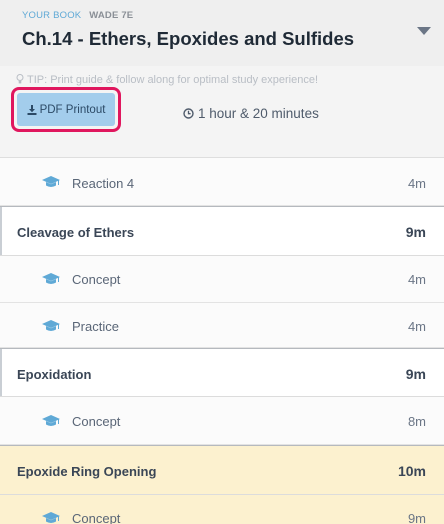 Image resolution: width=444 pixels, height=524 pixels. I want to click on download-icon, so click(32, 109).